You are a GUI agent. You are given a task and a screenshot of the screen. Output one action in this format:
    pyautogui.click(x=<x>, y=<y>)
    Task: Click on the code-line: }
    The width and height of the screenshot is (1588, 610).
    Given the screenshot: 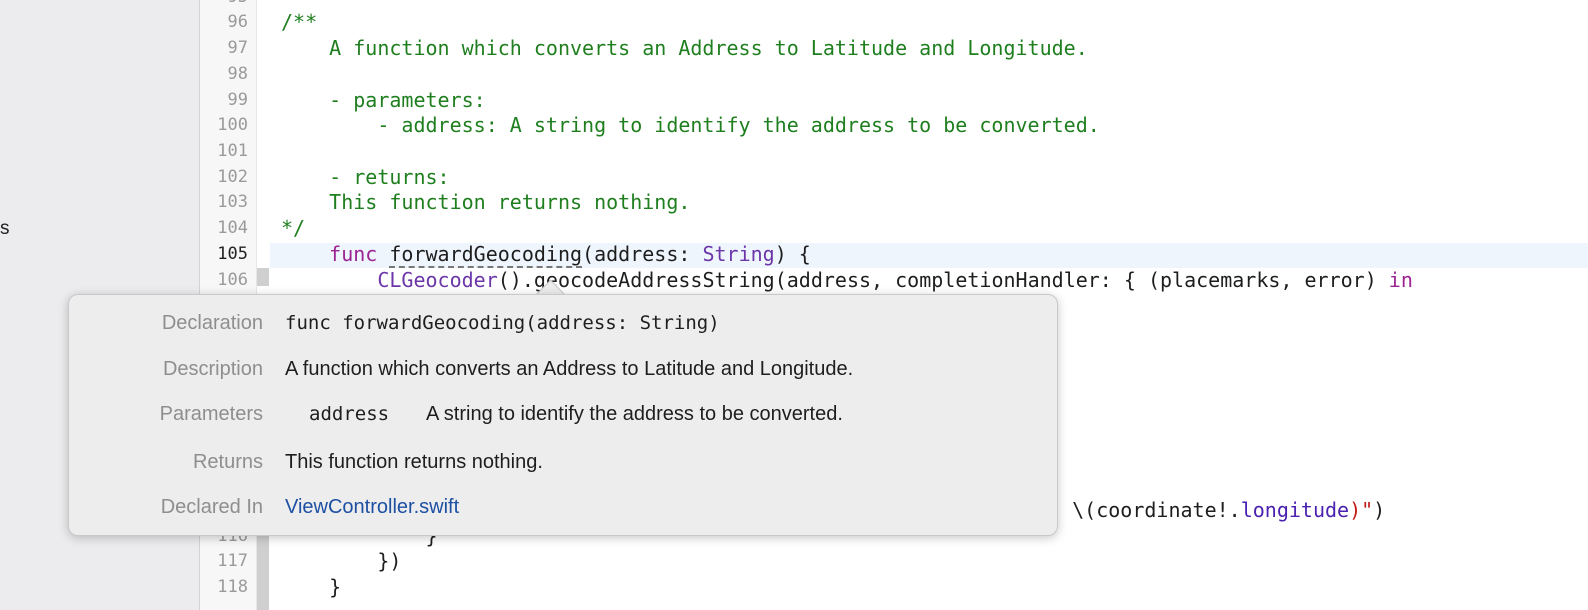 What is the action you would take?
    pyautogui.click(x=311, y=587)
    